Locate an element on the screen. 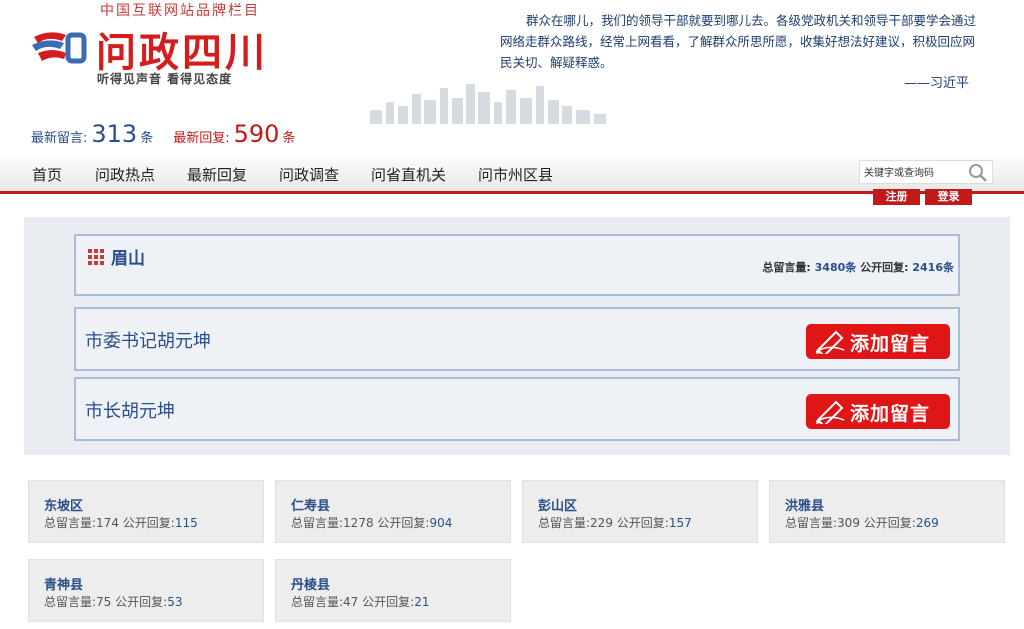  total-value: 174 is located at coordinates (107, 523).